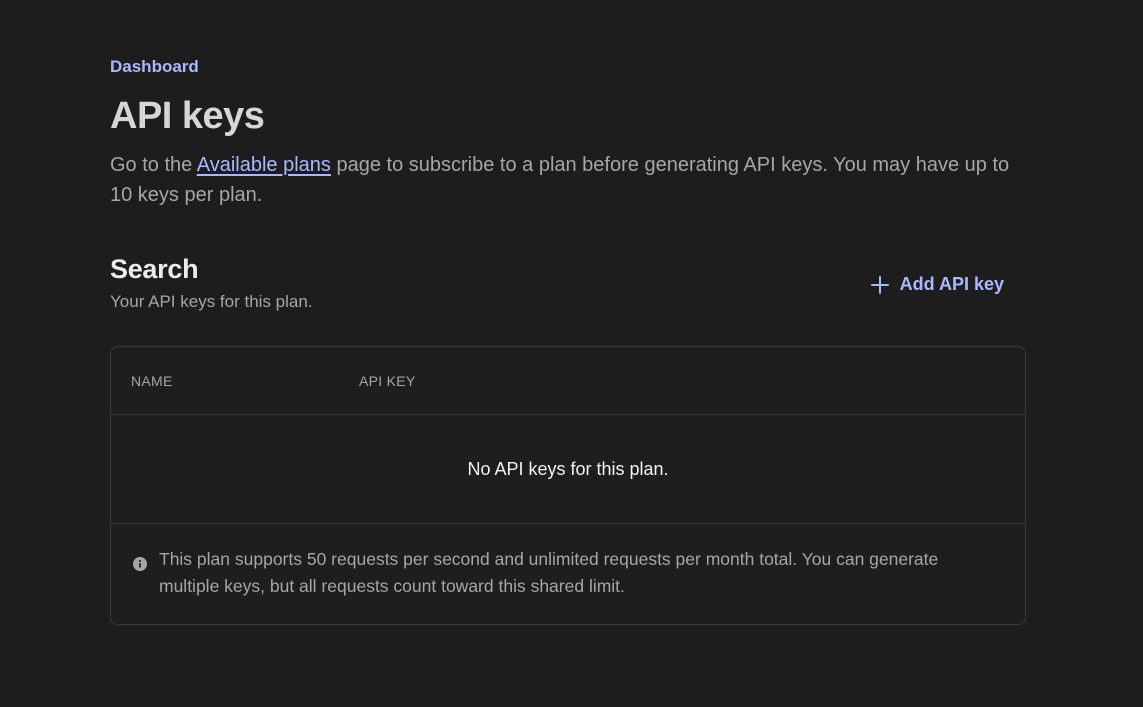  I want to click on column-header-api-key: API KEY, so click(387, 380).